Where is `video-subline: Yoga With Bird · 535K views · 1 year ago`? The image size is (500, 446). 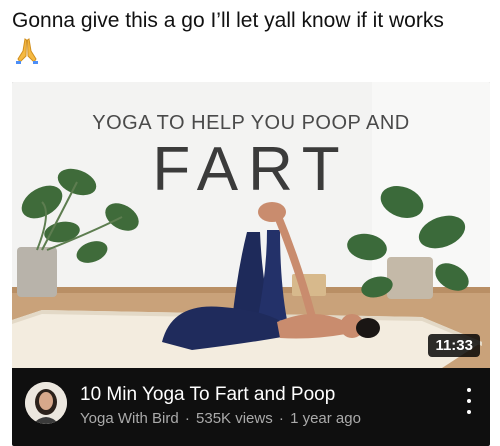 video-subline: Yoga With Bird · 535K views · 1 year ago is located at coordinates (220, 418).